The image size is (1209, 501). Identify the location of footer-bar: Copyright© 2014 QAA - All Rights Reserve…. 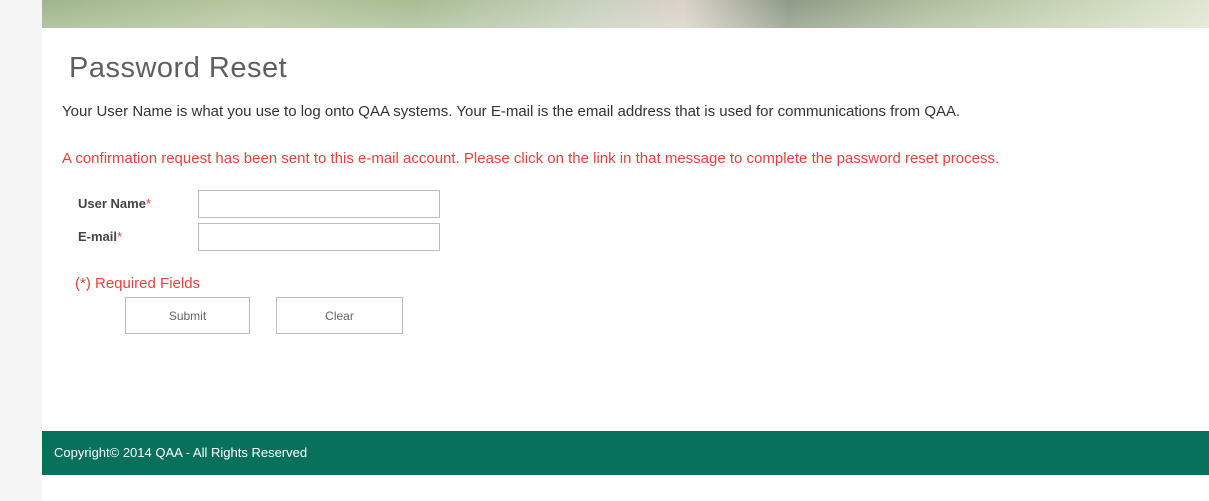
(625, 453).